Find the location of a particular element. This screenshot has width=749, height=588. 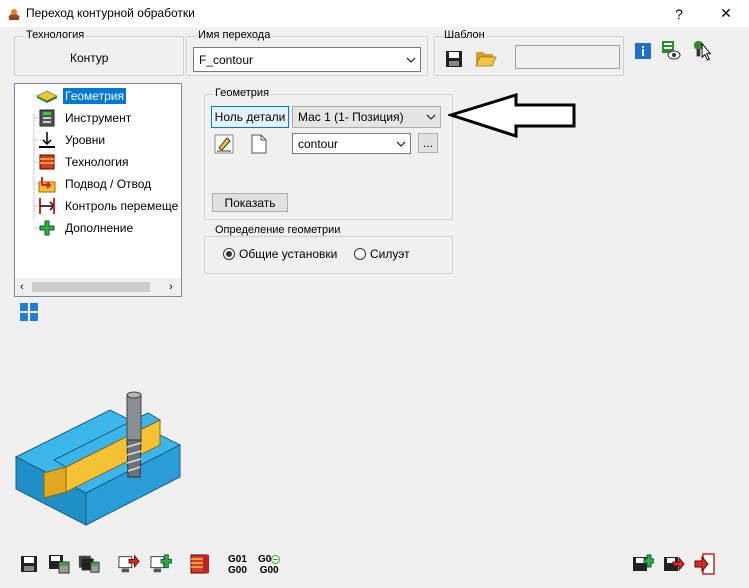

title-bar: Переход контурной обработки ? ✕ is located at coordinates (374, 13).